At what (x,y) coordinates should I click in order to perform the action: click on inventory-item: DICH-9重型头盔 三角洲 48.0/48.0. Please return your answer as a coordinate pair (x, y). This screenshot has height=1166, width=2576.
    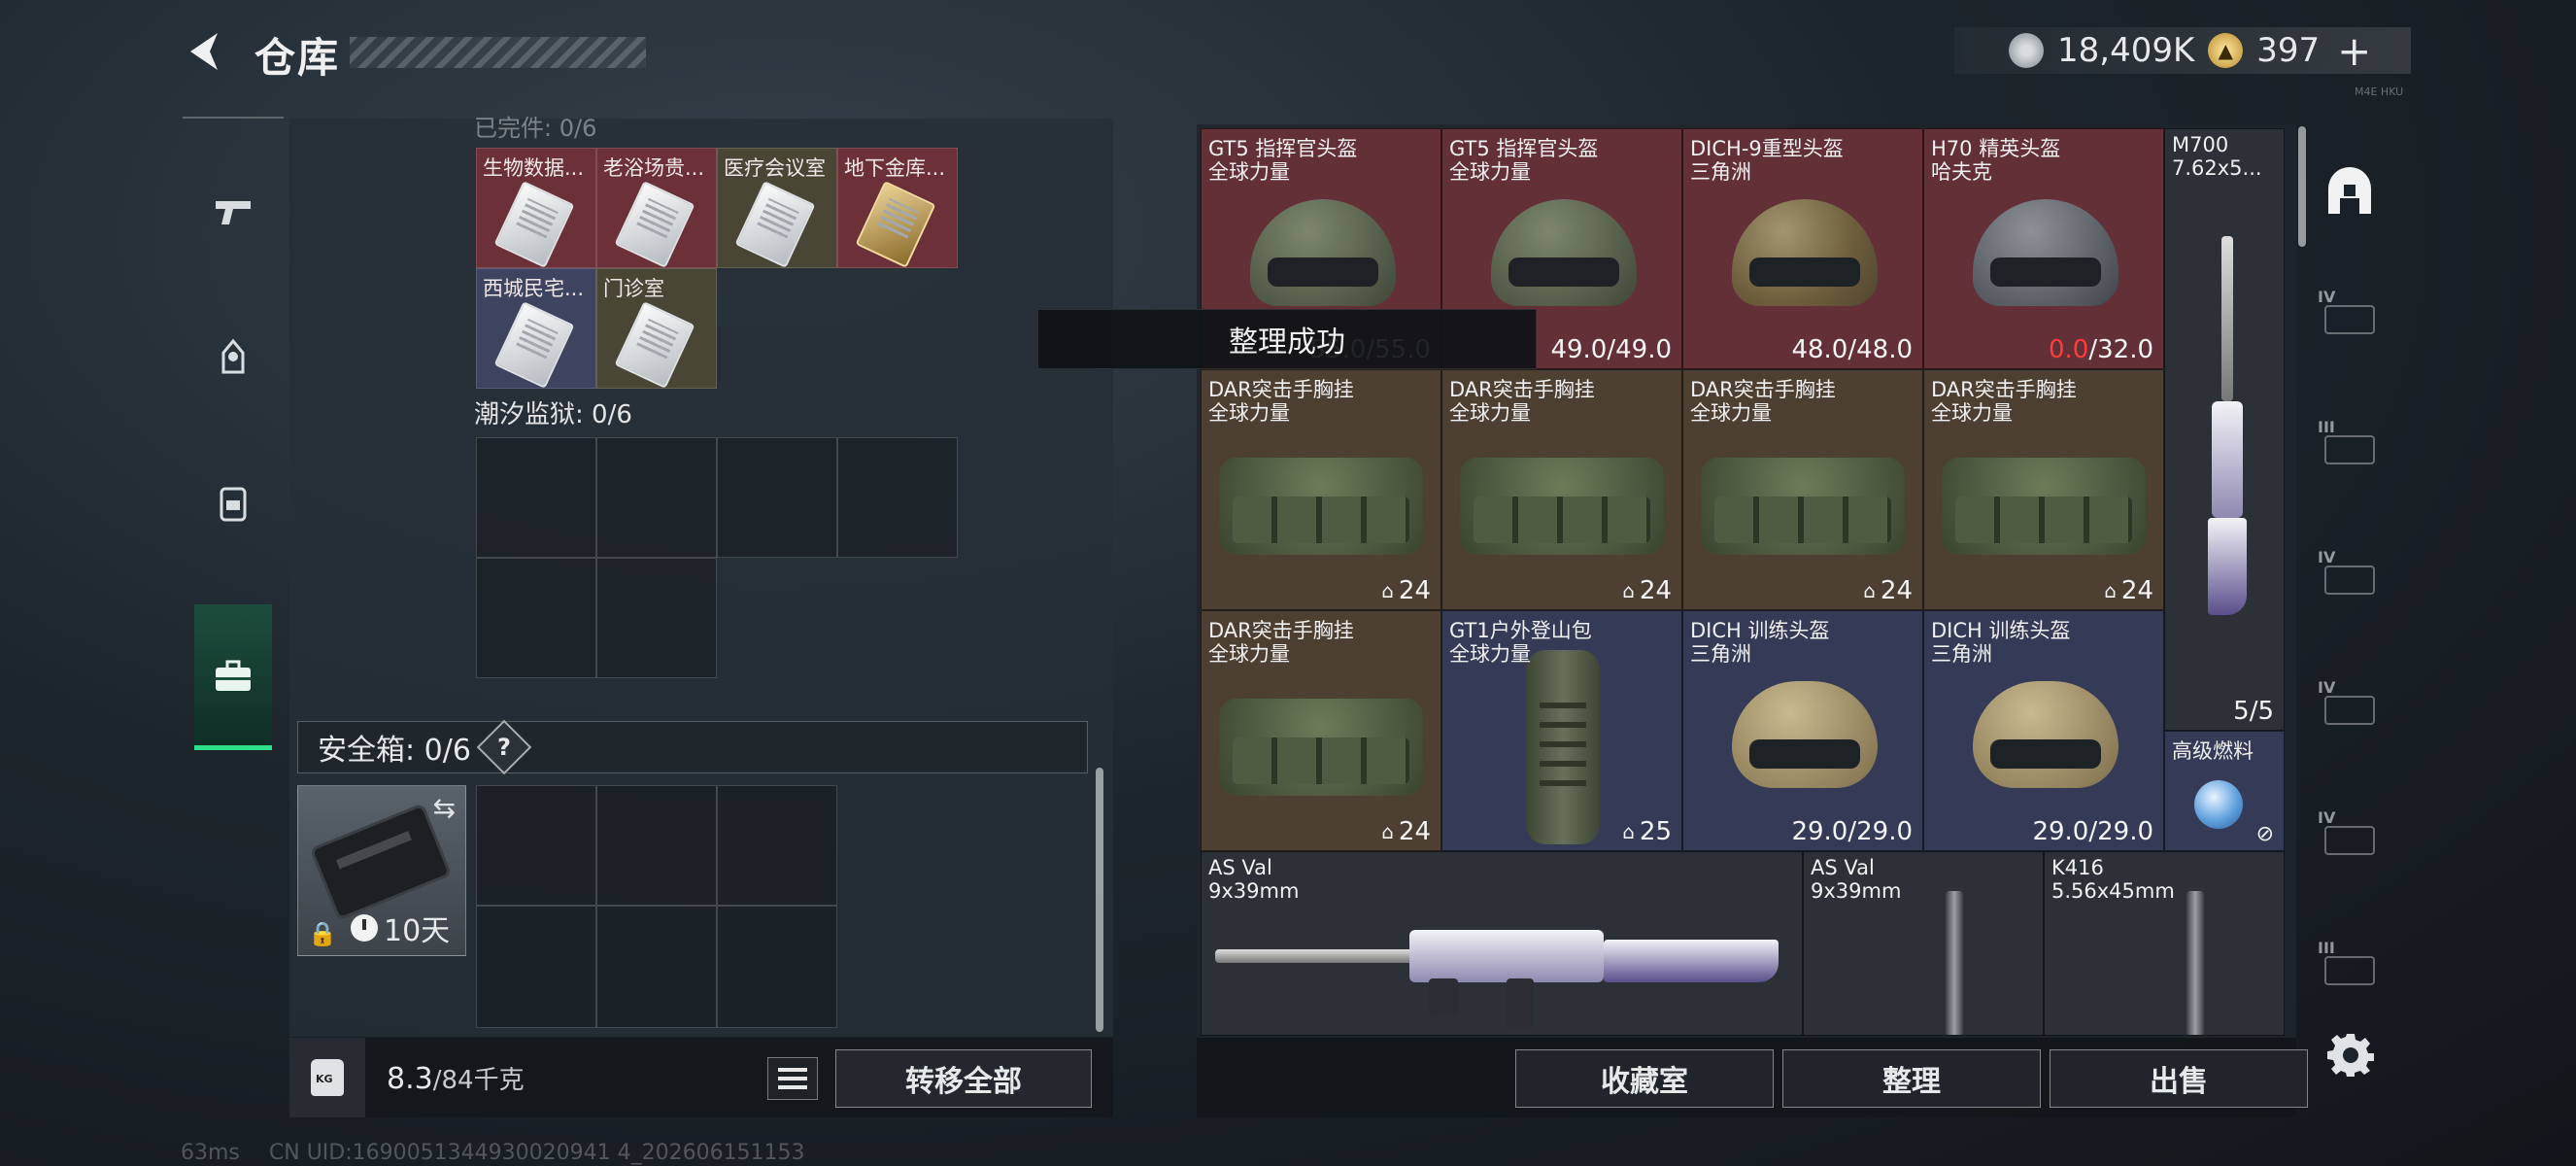
    Looking at the image, I should click on (1802, 248).